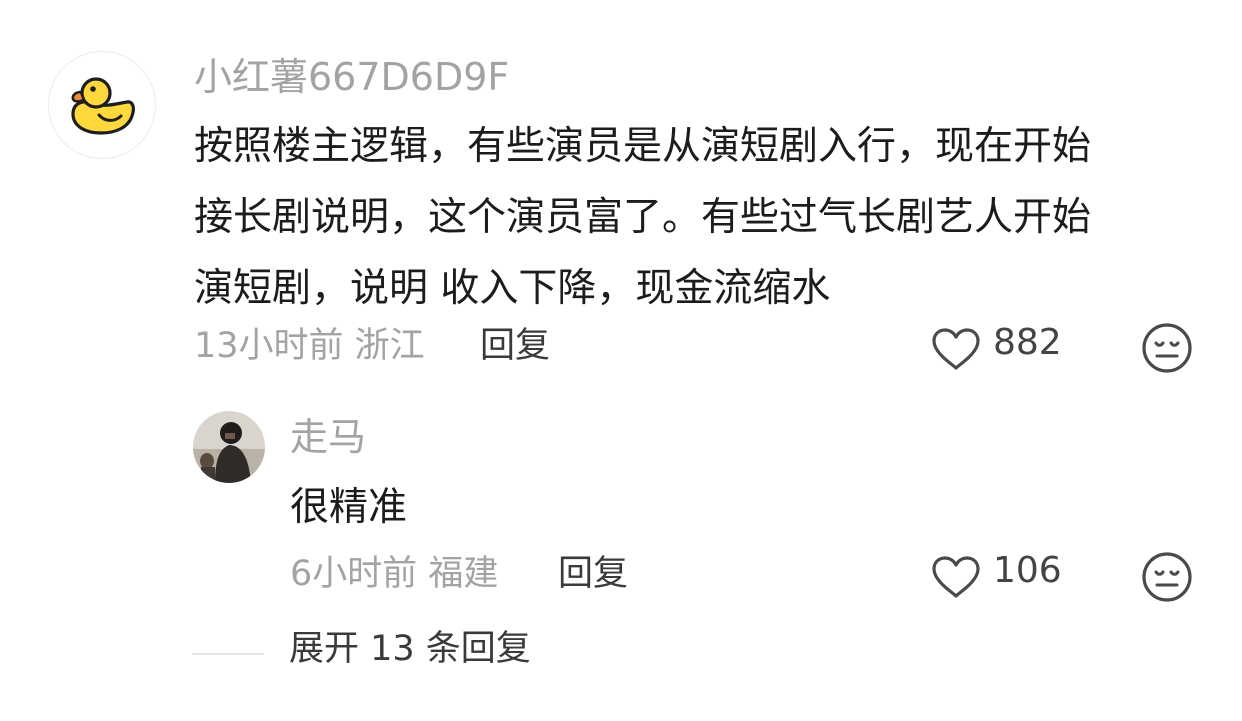 This screenshot has width=1242, height=721. What do you see at coordinates (643, 217) in the screenshot?
I see `comment-text-line: 接长剧说明，这个演员富了。有些过气长剧艺人开始` at bounding box center [643, 217].